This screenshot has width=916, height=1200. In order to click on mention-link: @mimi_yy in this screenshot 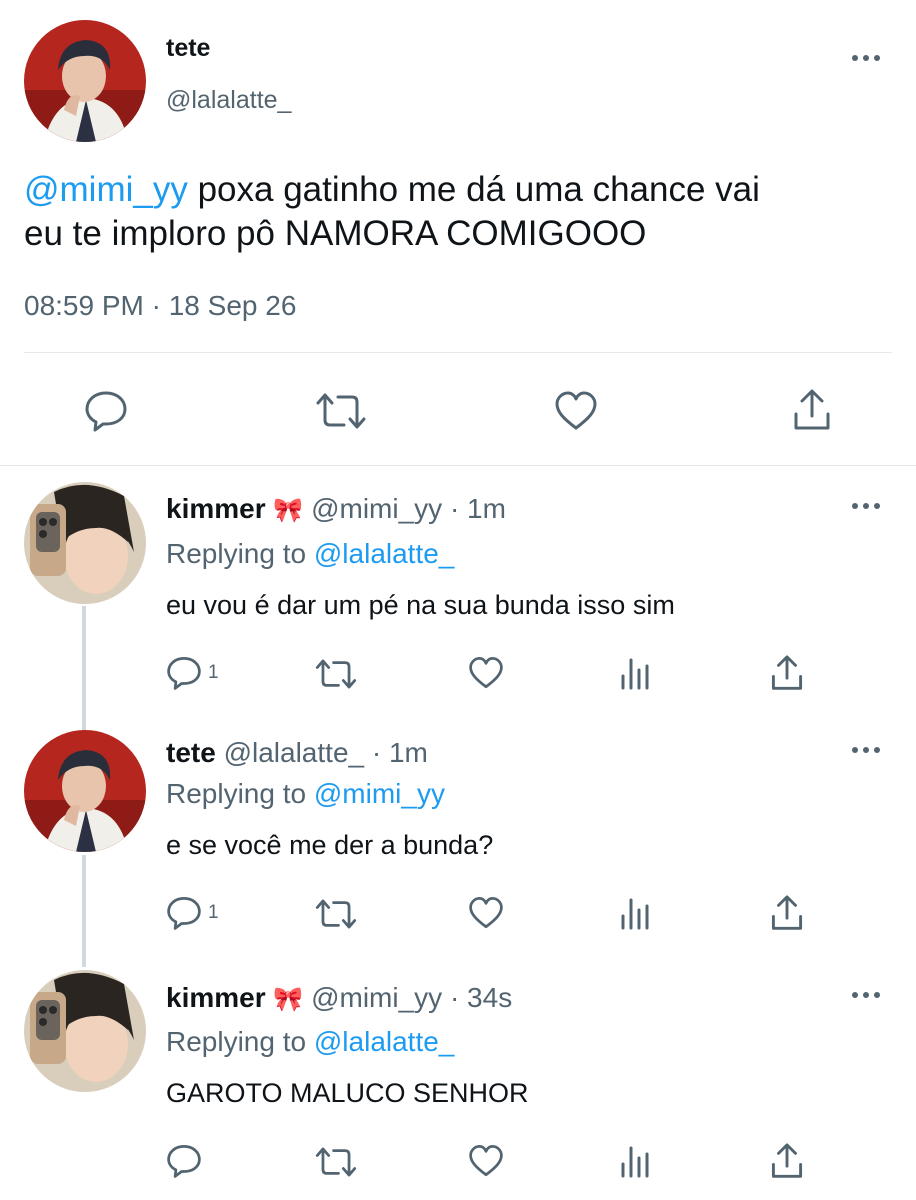, I will do `click(106, 189)`.